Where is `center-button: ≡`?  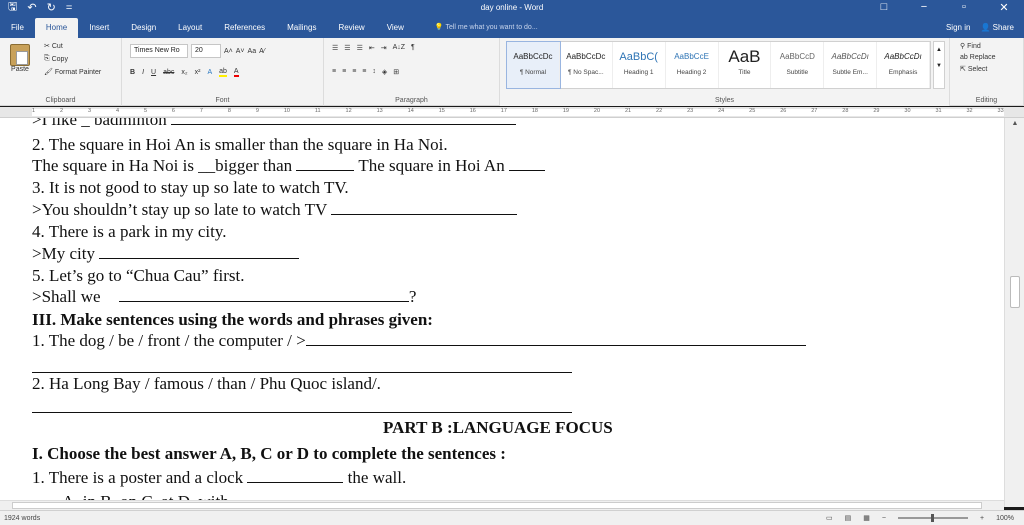 center-button: ≡ is located at coordinates (344, 72).